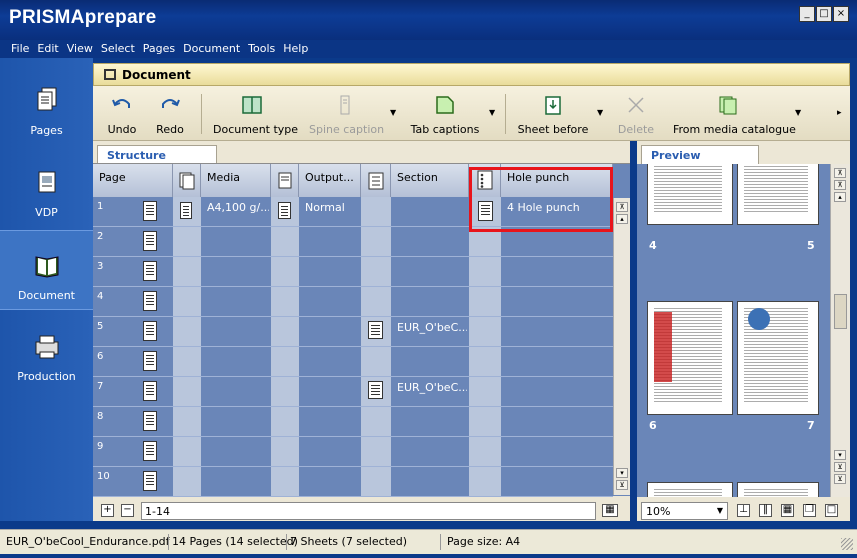 Image resolution: width=857 pixels, height=558 pixels. I want to click on menu-view: View, so click(80, 47).